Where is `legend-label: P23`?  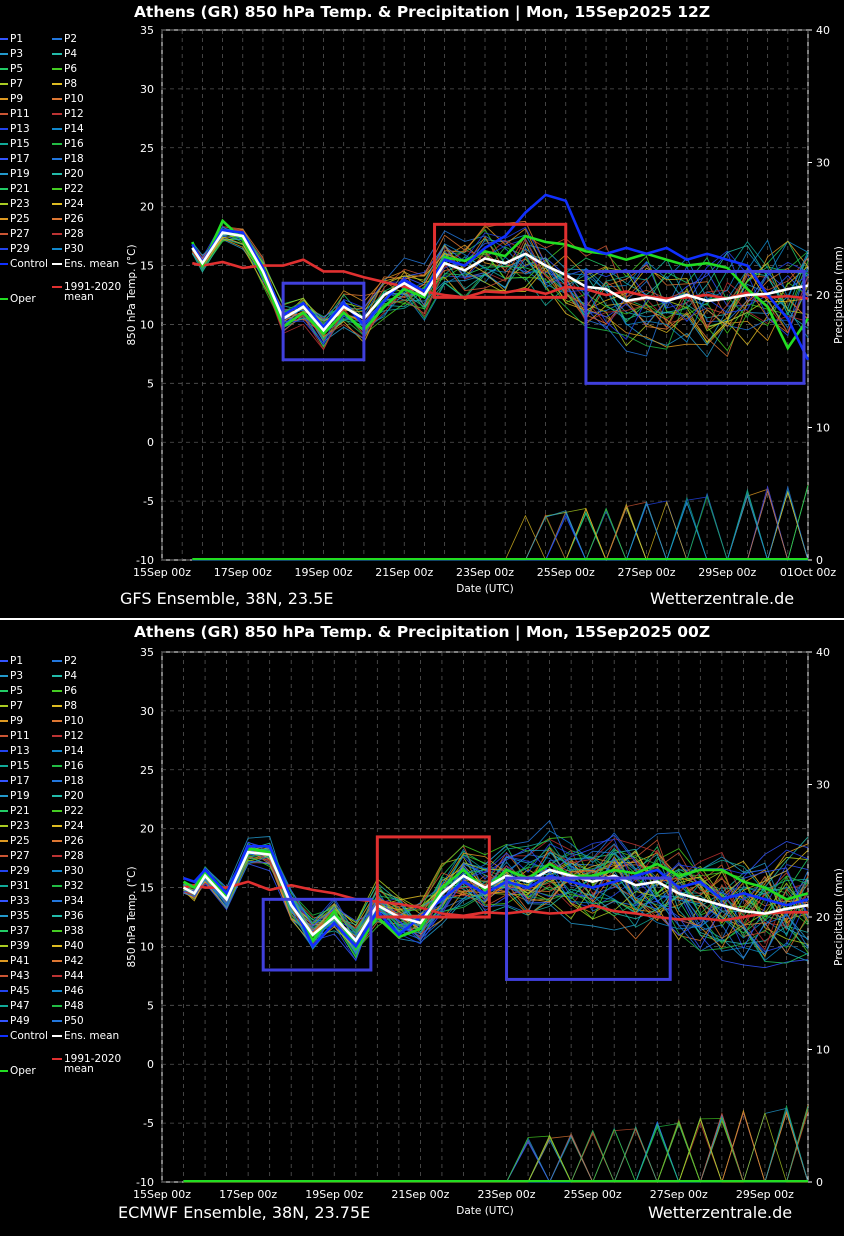
legend-label: P23 is located at coordinates (20, 204).